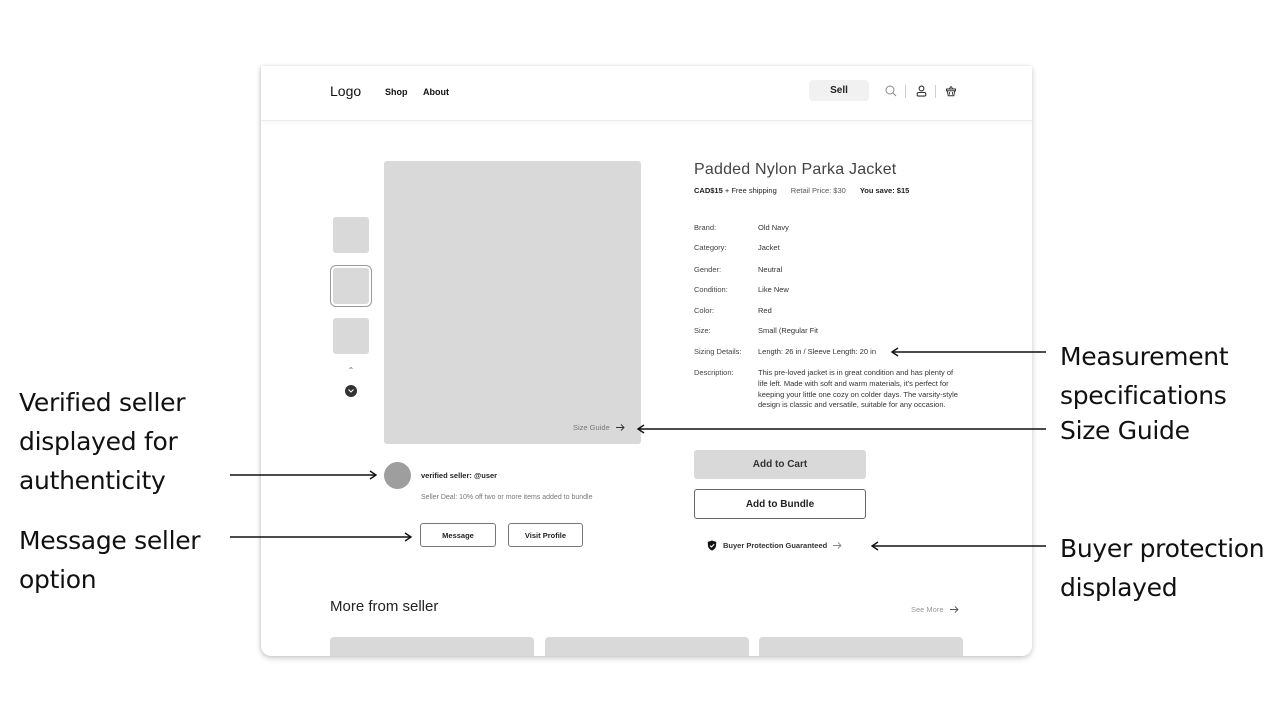 The width and height of the screenshot is (1280, 720). I want to click on basket-icon, so click(951, 91).